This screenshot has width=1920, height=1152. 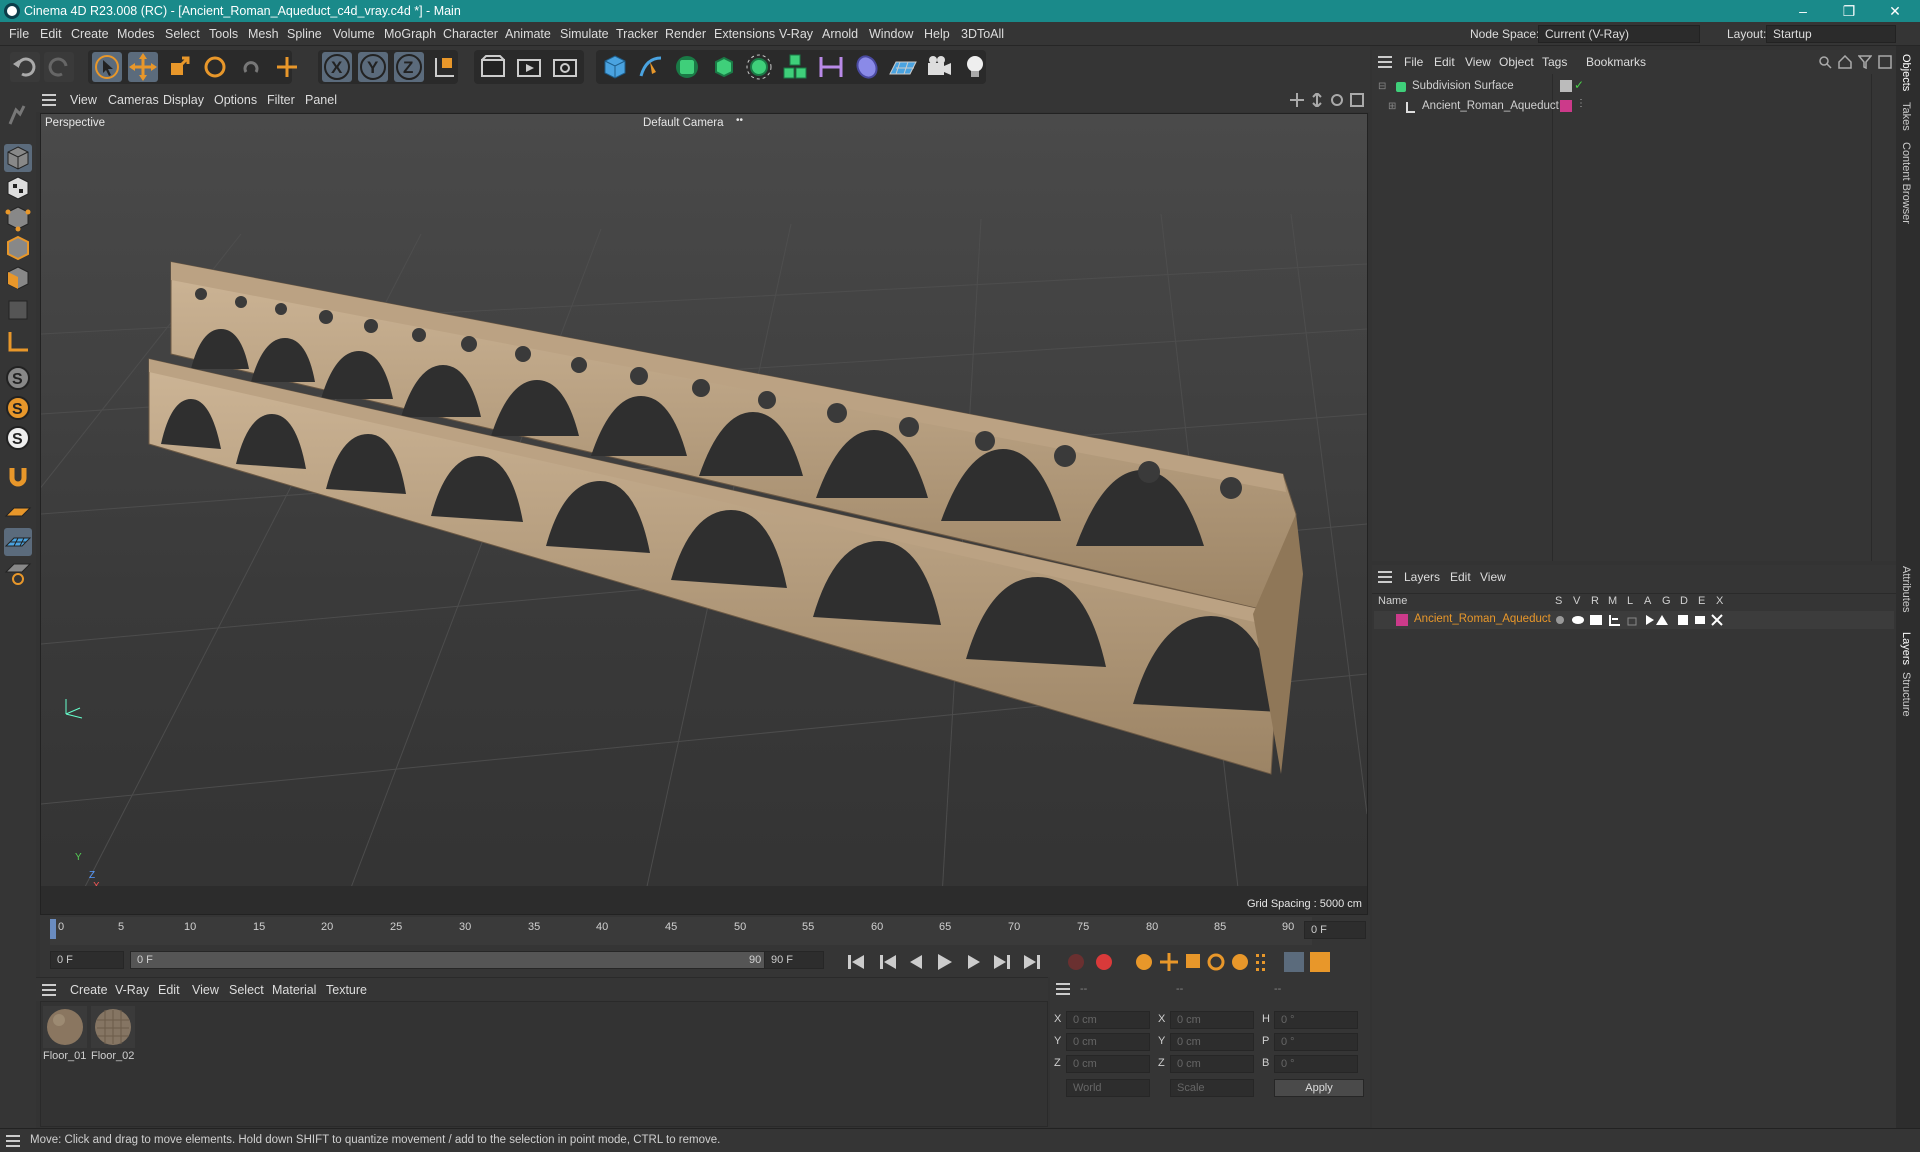 What do you see at coordinates (455, 960) in the screenshot?
I see `frame-range-slider: 0 F 90 F` at bounding box center [455, 960].